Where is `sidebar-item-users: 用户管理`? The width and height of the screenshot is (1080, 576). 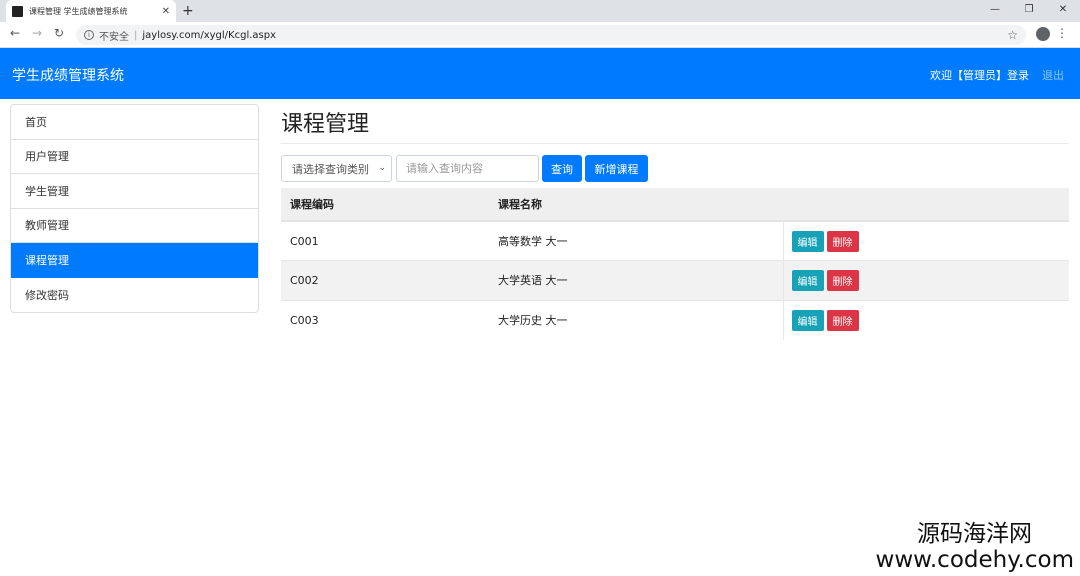
sidebar-item-users: 用户管理 is located at coordinates (134, 157).